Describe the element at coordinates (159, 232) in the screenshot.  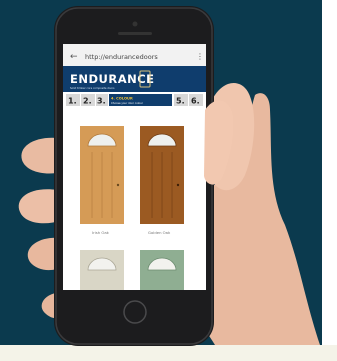
I see `door-label-2: Golden Oak` at that location.